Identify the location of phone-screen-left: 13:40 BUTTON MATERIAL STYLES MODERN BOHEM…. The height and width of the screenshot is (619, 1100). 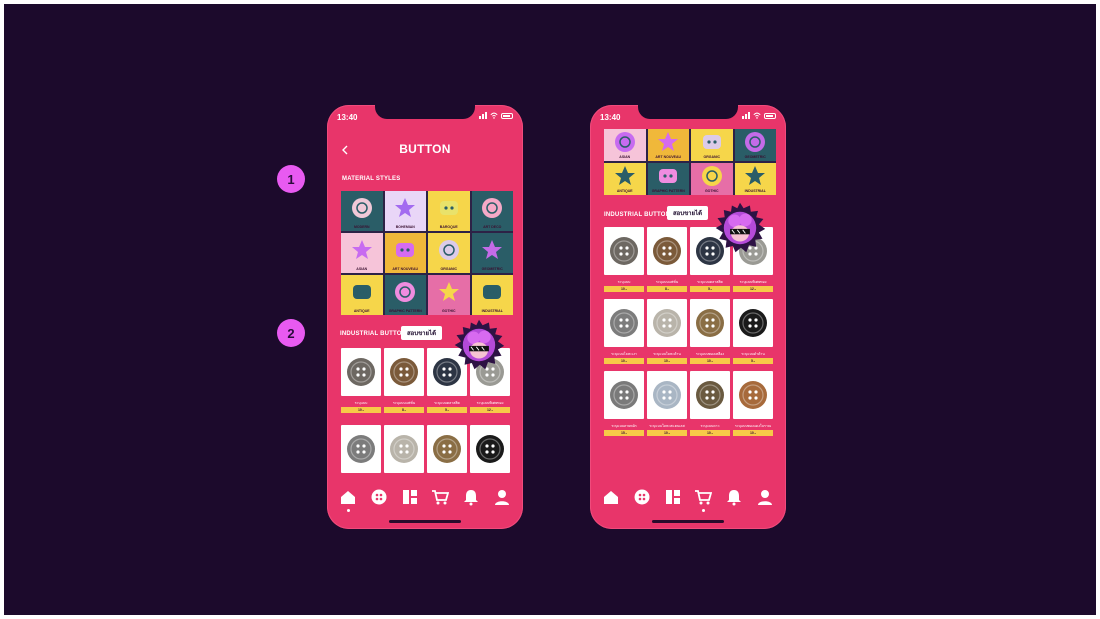
(425, 317).